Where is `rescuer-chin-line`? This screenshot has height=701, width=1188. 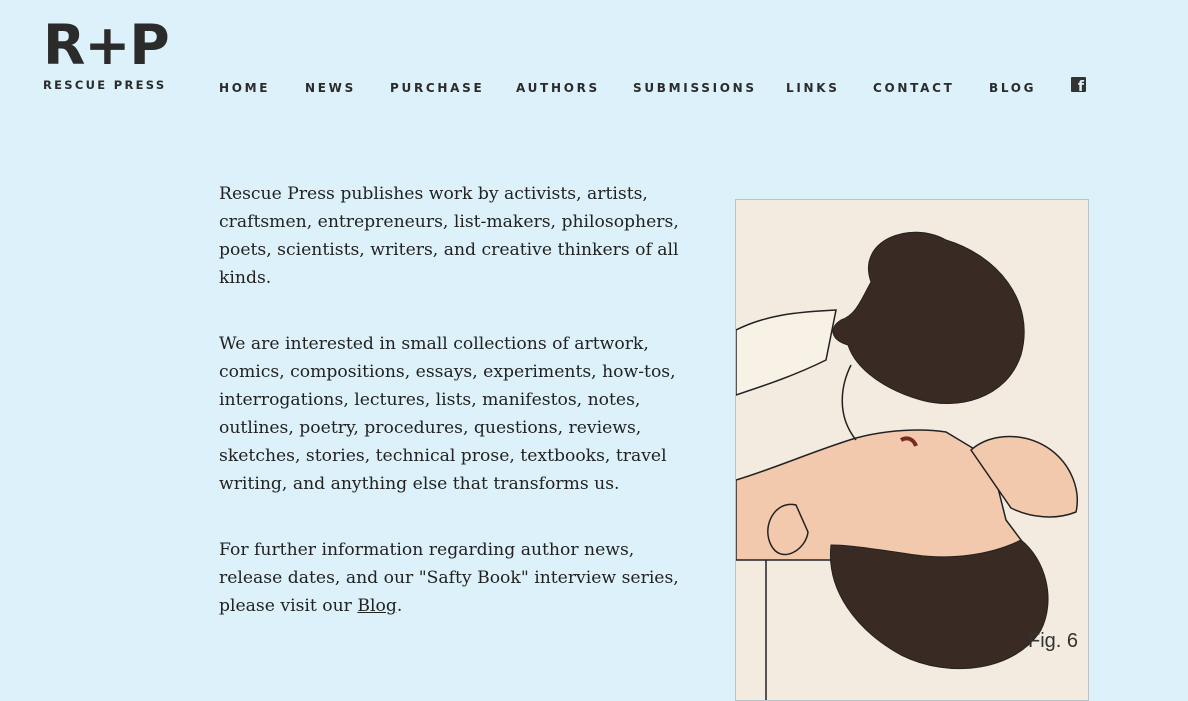 rescuer-chin-line is located at coordinates (849, 402).